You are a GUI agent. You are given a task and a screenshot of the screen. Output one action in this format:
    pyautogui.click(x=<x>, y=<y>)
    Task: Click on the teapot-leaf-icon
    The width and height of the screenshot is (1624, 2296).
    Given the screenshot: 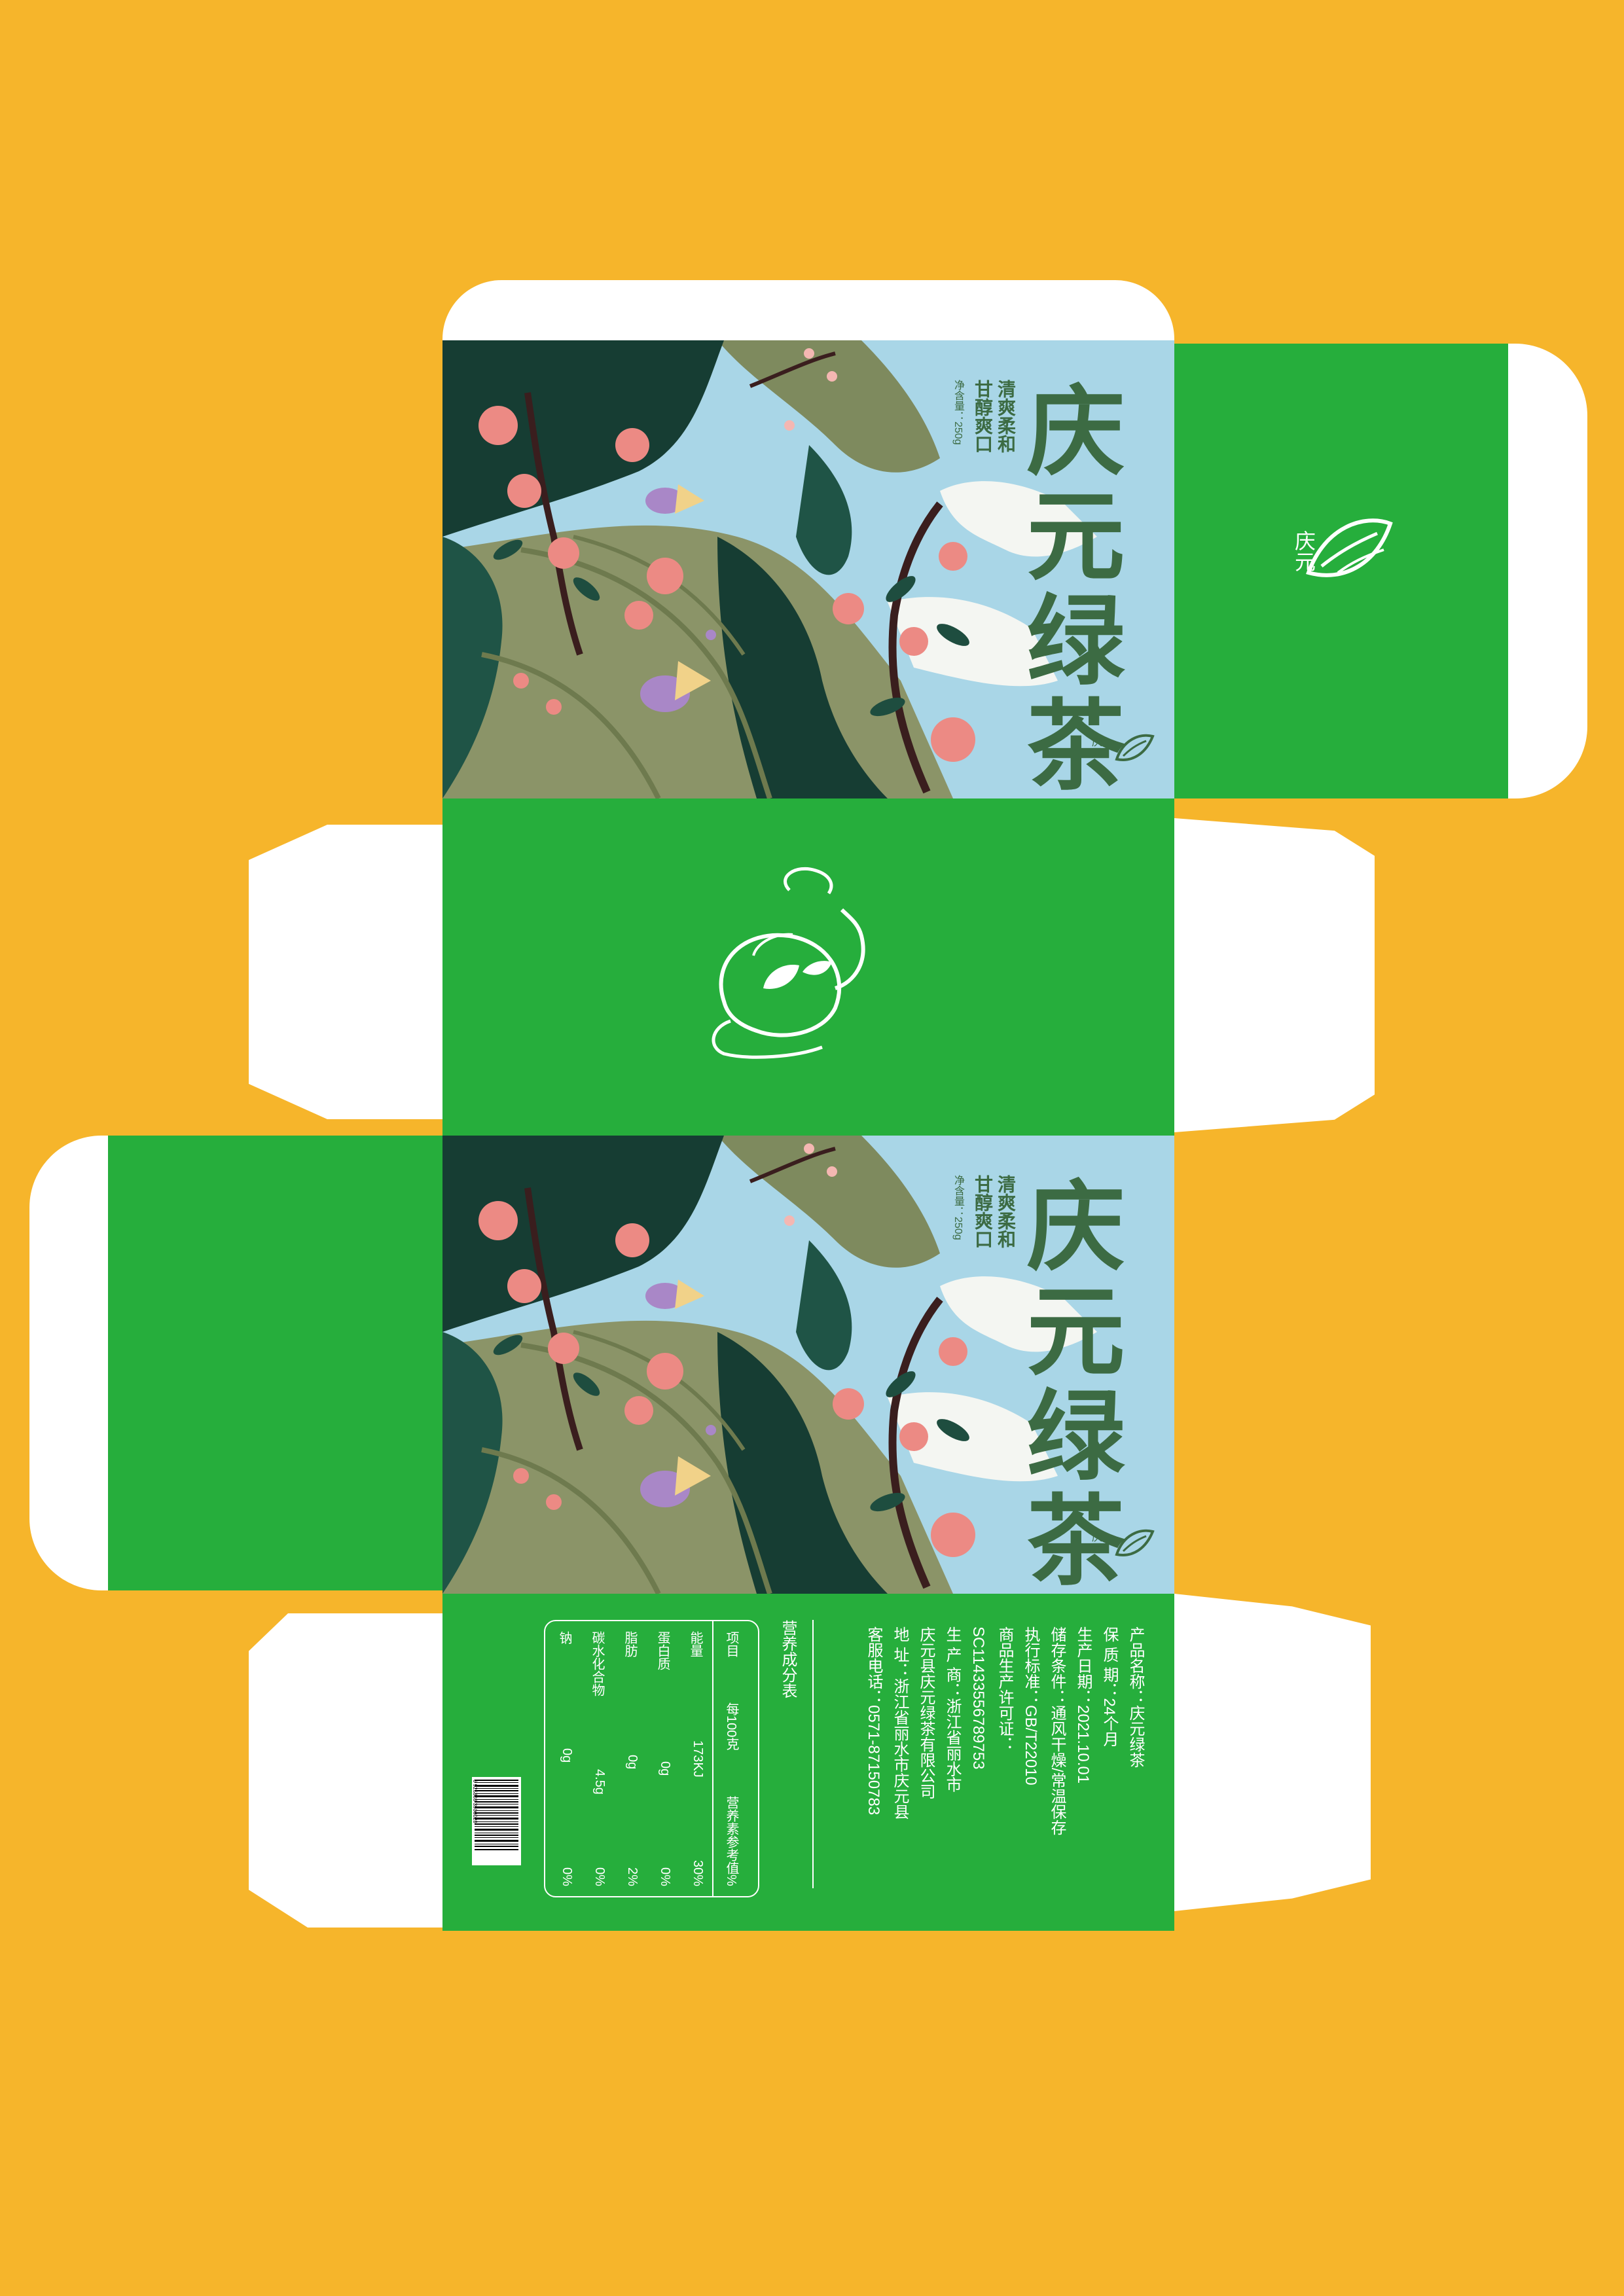 What is the action you would take?
    pyautogui.click(x=789, y=963)
    